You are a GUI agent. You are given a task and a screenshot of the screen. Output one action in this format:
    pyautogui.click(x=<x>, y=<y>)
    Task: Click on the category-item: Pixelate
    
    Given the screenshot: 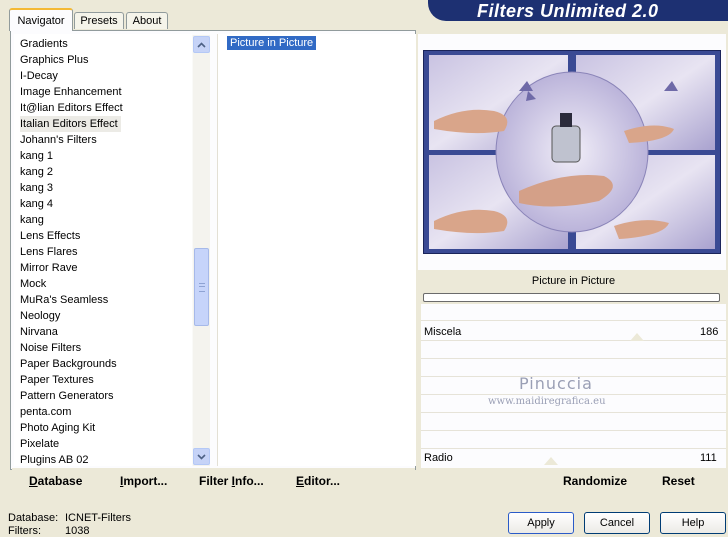 What is the action you would take?
    pyautogui.click(x=41, y=444)
    